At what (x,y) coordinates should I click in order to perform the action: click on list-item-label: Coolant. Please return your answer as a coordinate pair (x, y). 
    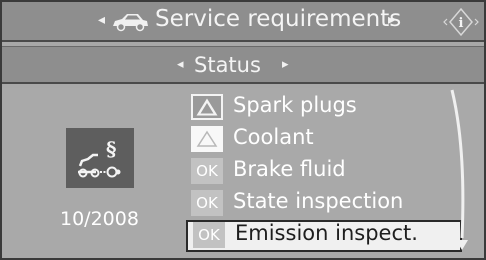
    Looking at the image, I should click on (273, 137).